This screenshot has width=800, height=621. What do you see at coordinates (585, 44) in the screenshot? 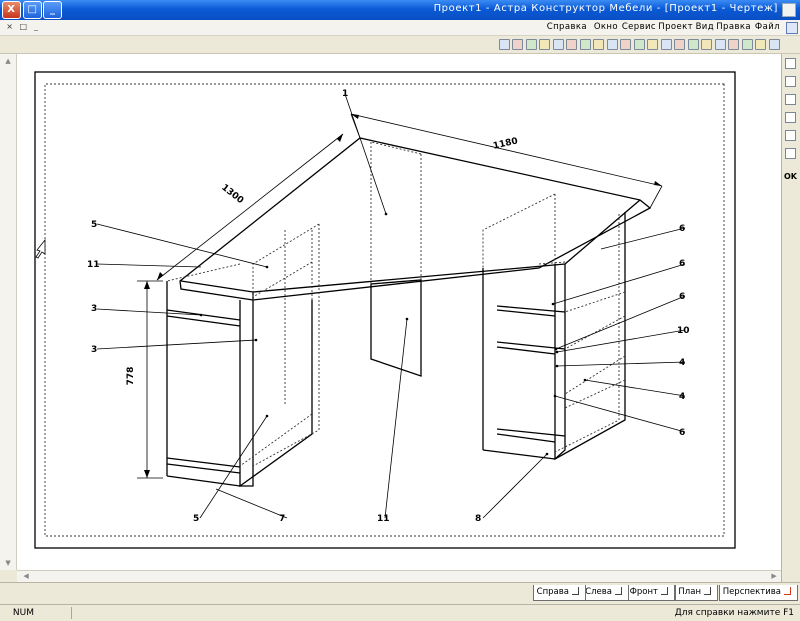
I see `select-icon` at bounding box center [585, 44].